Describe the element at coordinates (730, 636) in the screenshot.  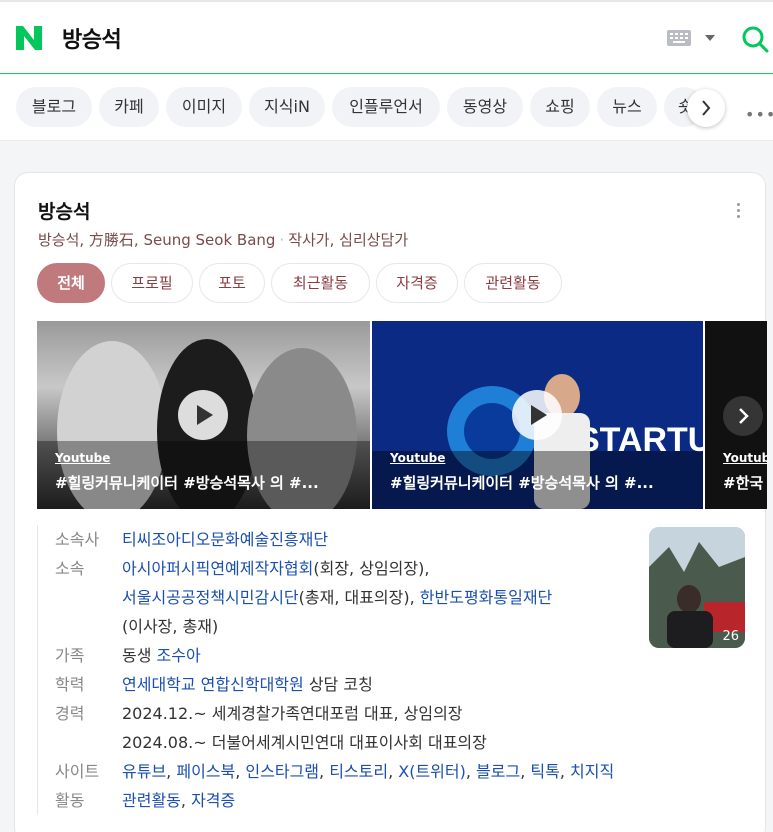
I see `photo-count: 26` at that location.